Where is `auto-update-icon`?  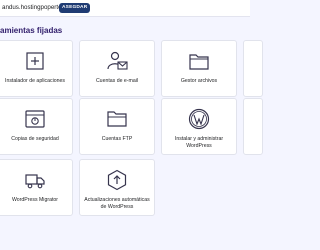 auto-update-icon is located at coordinates (117, 180).